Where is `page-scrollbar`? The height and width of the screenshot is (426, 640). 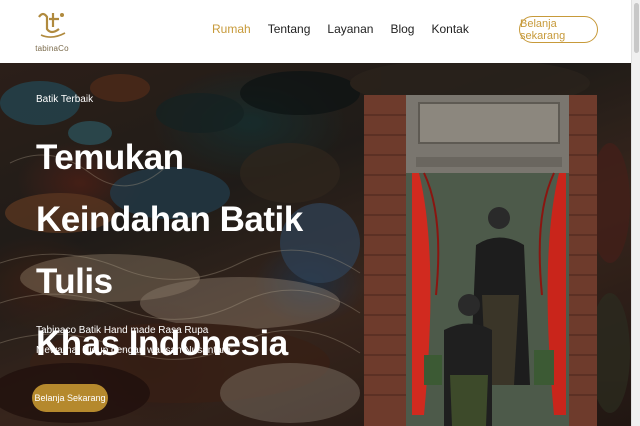
page-scrollbar is located at coordinates (635, 213).